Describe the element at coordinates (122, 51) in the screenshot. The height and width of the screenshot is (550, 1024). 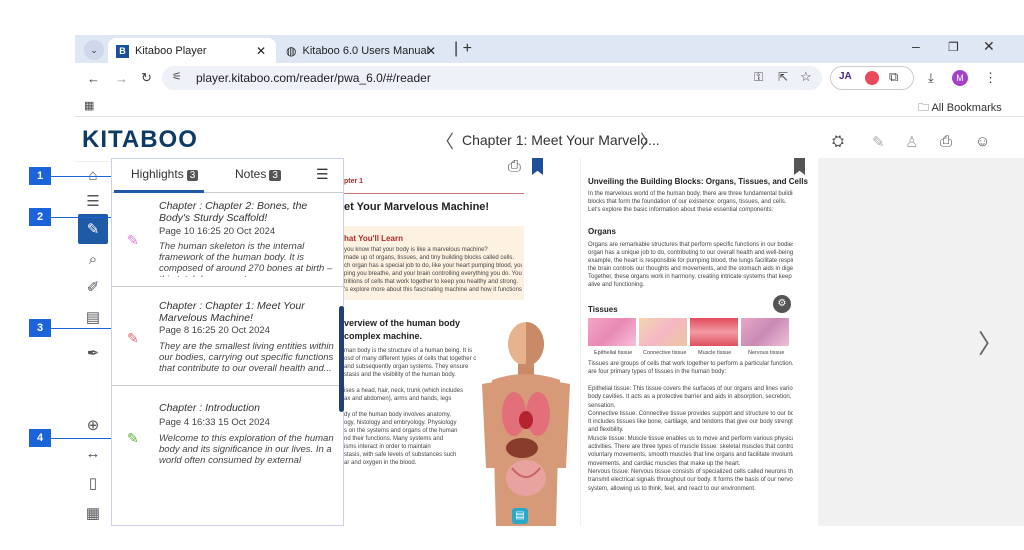
I see `kitaboo-favicon-icon: B` at that location.